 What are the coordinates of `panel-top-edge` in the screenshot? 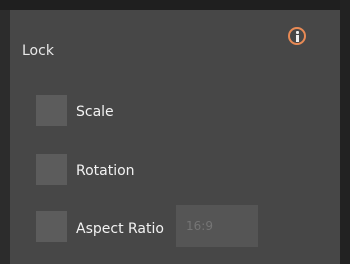 It's located at (175, 5).